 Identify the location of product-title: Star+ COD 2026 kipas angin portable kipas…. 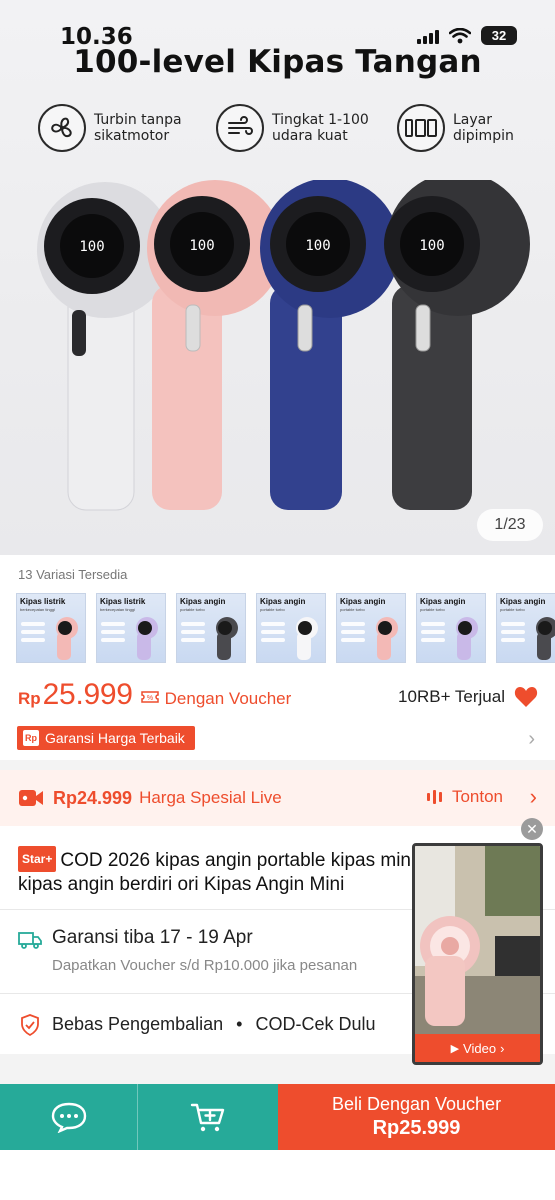
(228, 870).